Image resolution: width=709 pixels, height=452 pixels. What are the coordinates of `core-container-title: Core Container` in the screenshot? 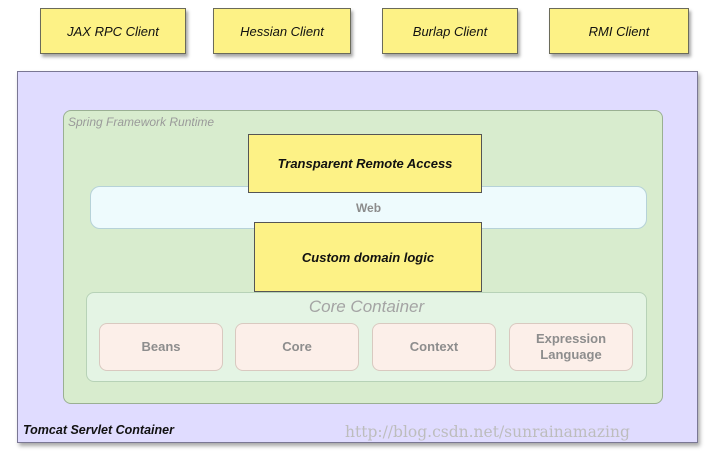 It's located at (366, 306).